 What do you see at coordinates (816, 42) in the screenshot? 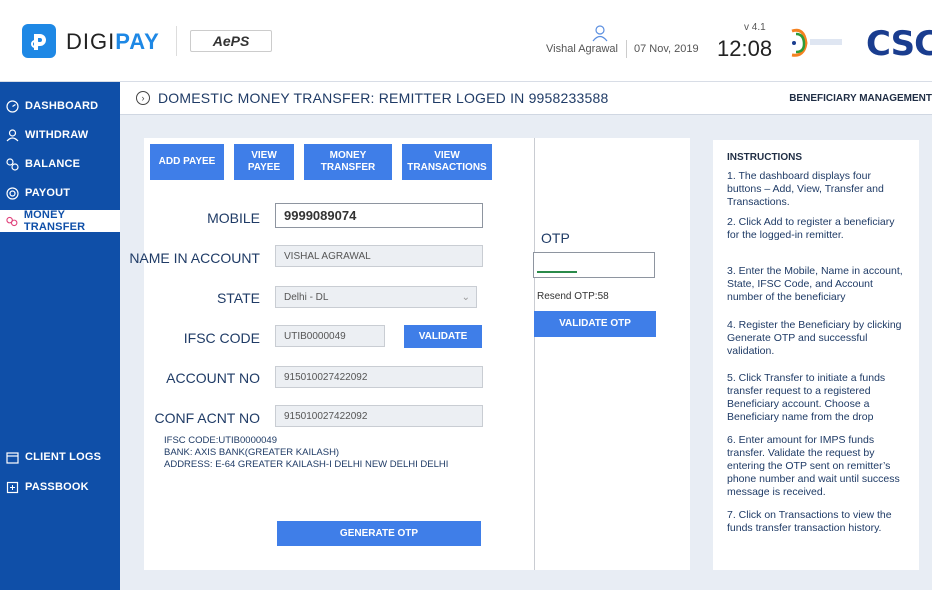
I see `digital-india-icon` at bounding box center [816, 42].